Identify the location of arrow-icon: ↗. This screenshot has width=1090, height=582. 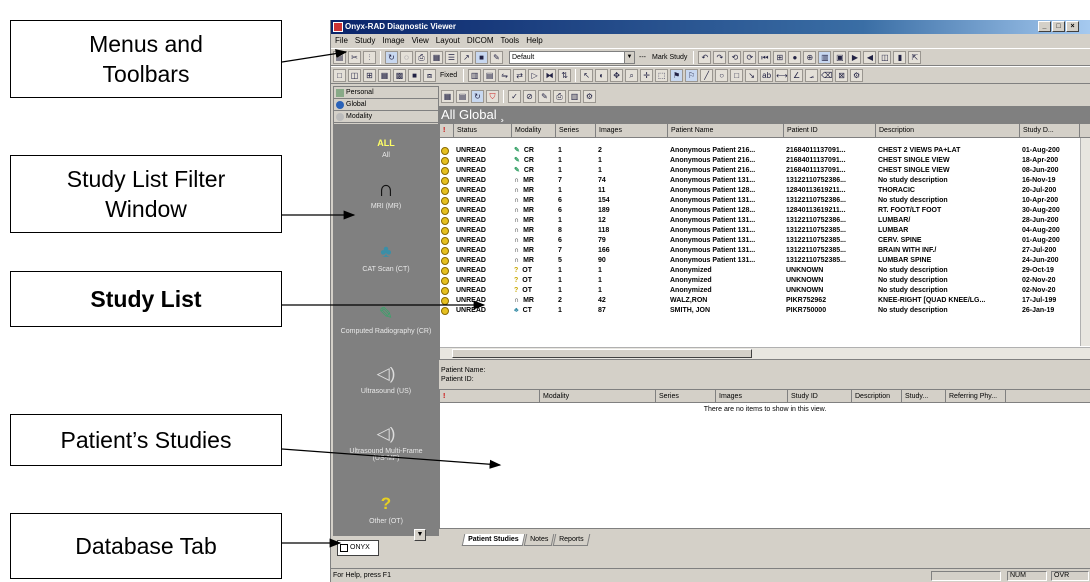
(466, 57).